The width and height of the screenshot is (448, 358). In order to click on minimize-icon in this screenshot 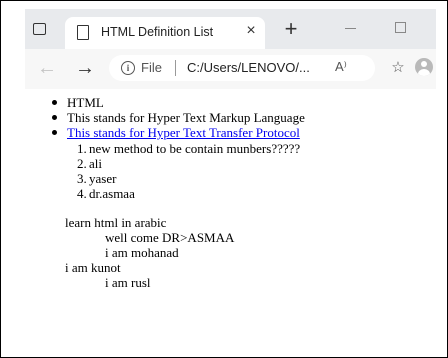, I will do `click(350, 28)`.